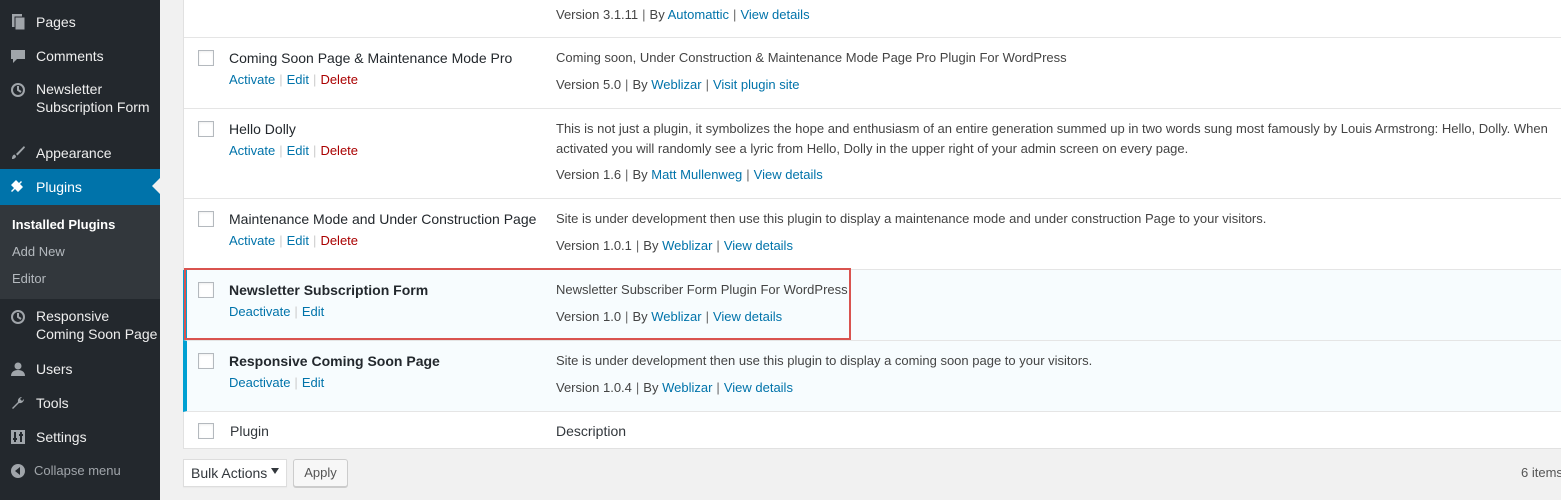 Image resolution: width=1561 pixels, height=500 pixels. I want to click on plugin-name: Hello Dolly, so click(262, 129).